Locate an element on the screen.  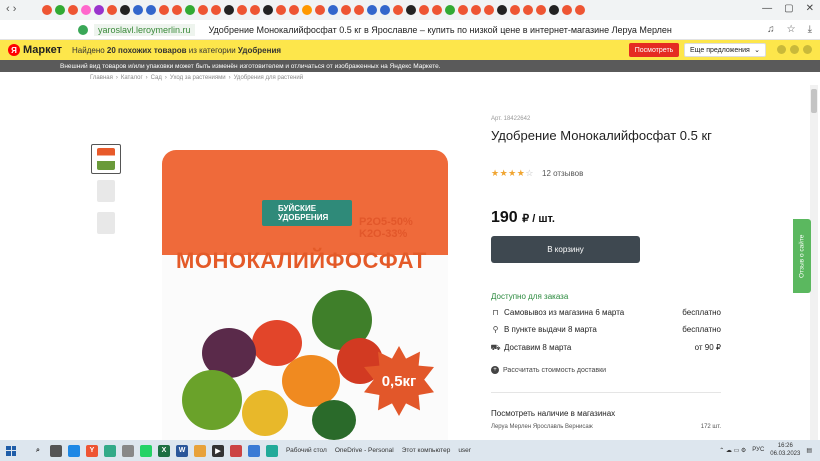
package-formula: P2O5-50% K2O-33% is located at coordinates (386, 228).